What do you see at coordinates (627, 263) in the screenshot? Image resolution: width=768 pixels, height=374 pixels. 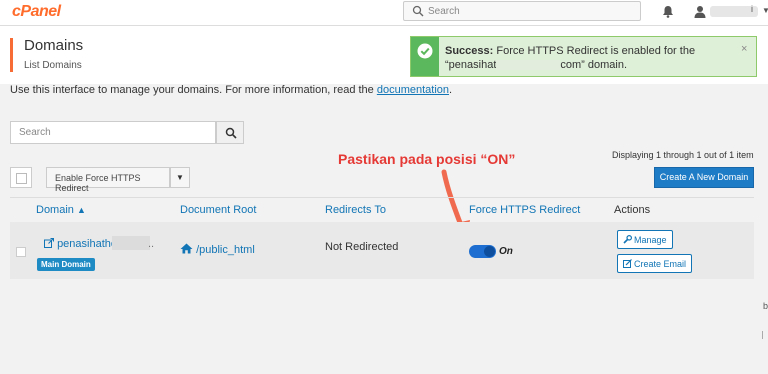 I see `edit-icon` at bounding box center [627, 263].